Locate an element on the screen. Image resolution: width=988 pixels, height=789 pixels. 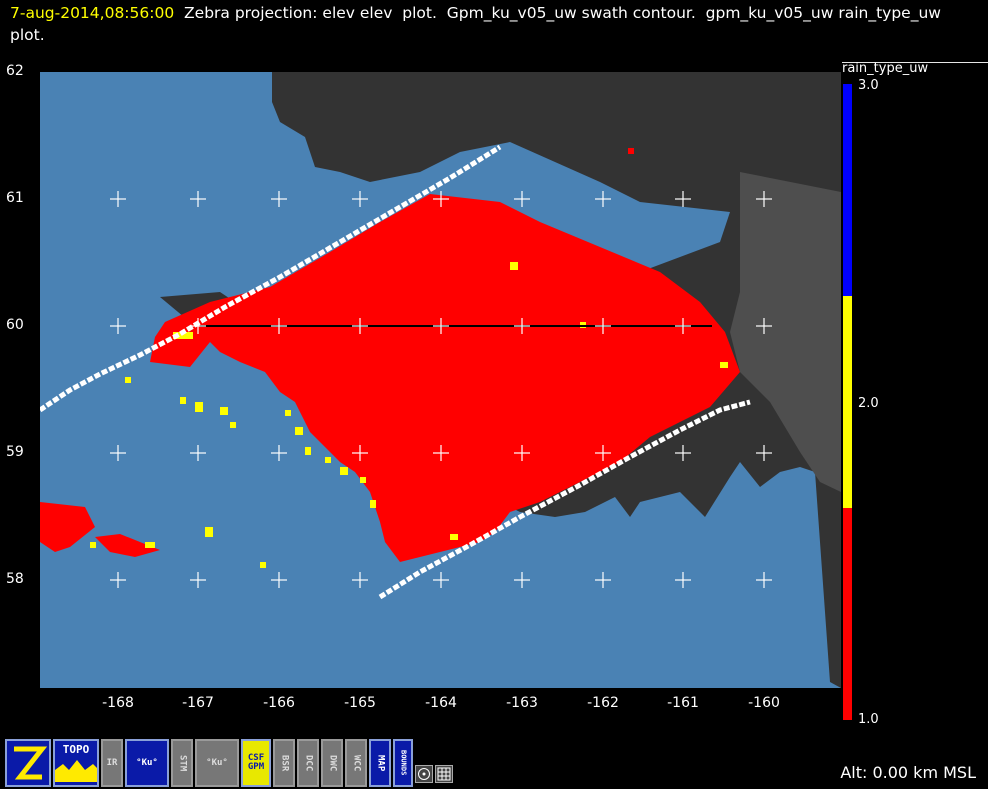
colorbar-seg-yellow is located at coordinates (847, 402).